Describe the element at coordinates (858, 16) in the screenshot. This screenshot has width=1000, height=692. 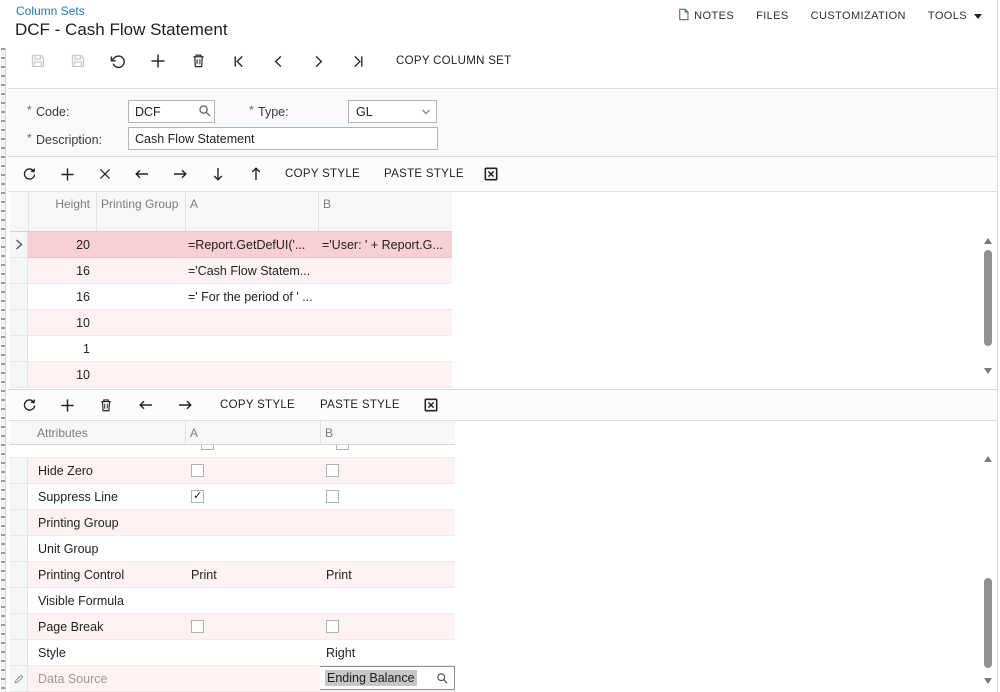
I see `customization-button: CUSTOMIZATION` at that location.